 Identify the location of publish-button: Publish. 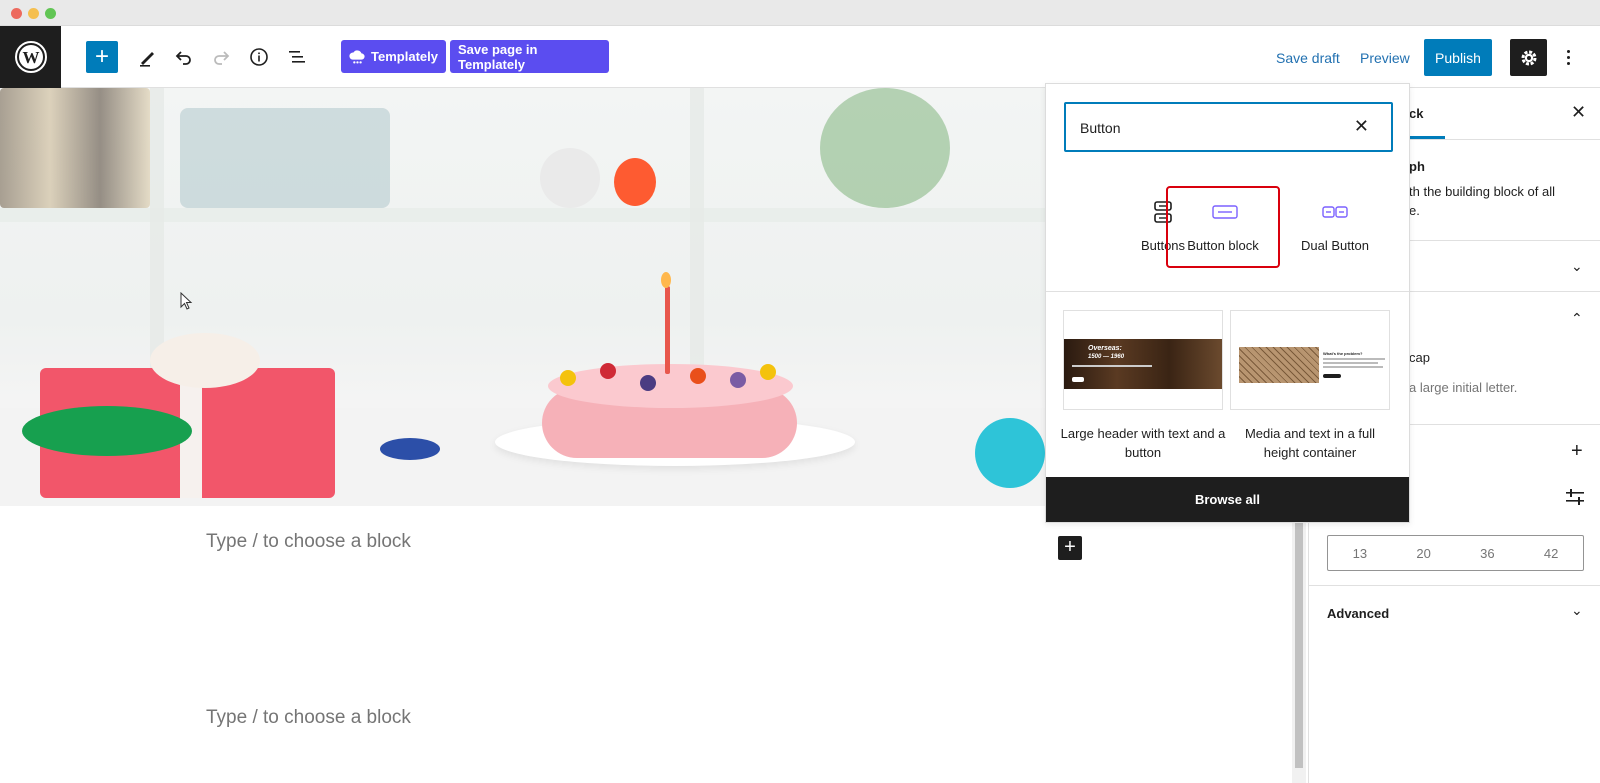
(1458, 57).